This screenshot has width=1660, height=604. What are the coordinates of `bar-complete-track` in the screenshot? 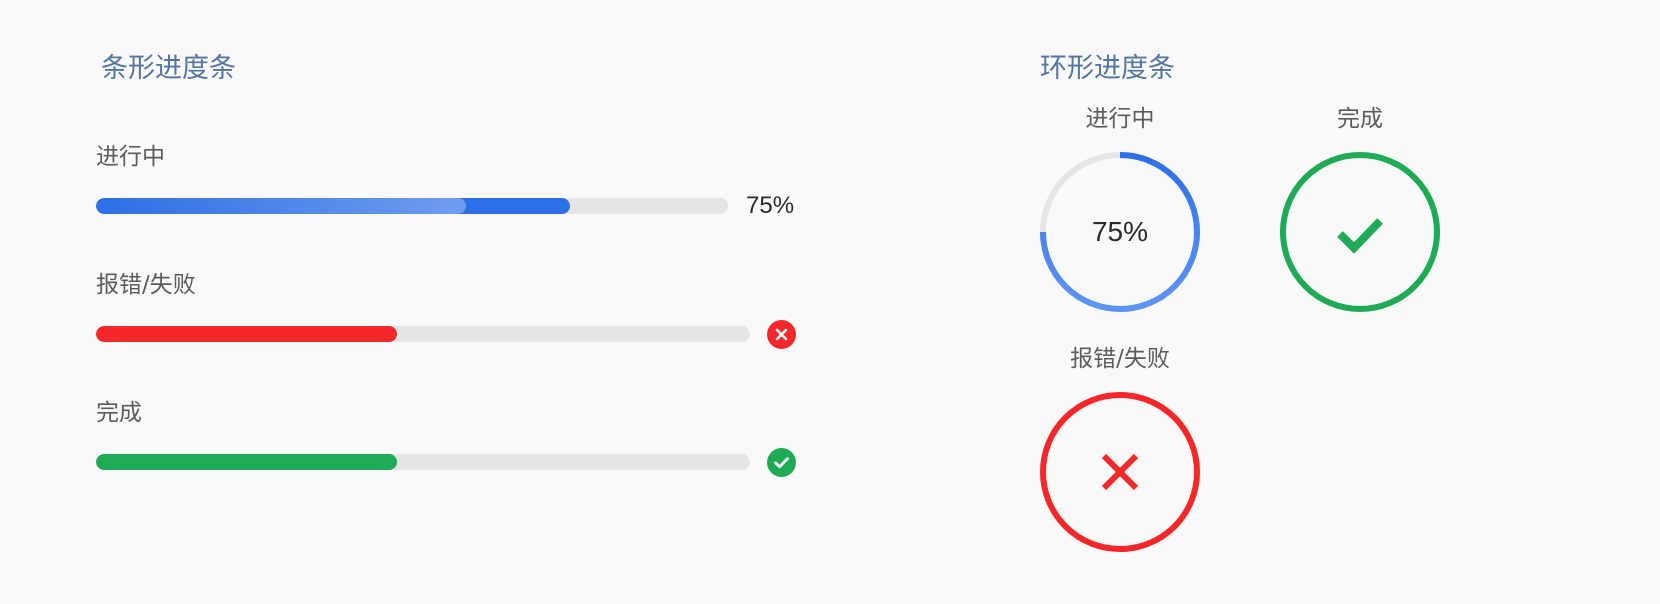 It's located at (423, 462).